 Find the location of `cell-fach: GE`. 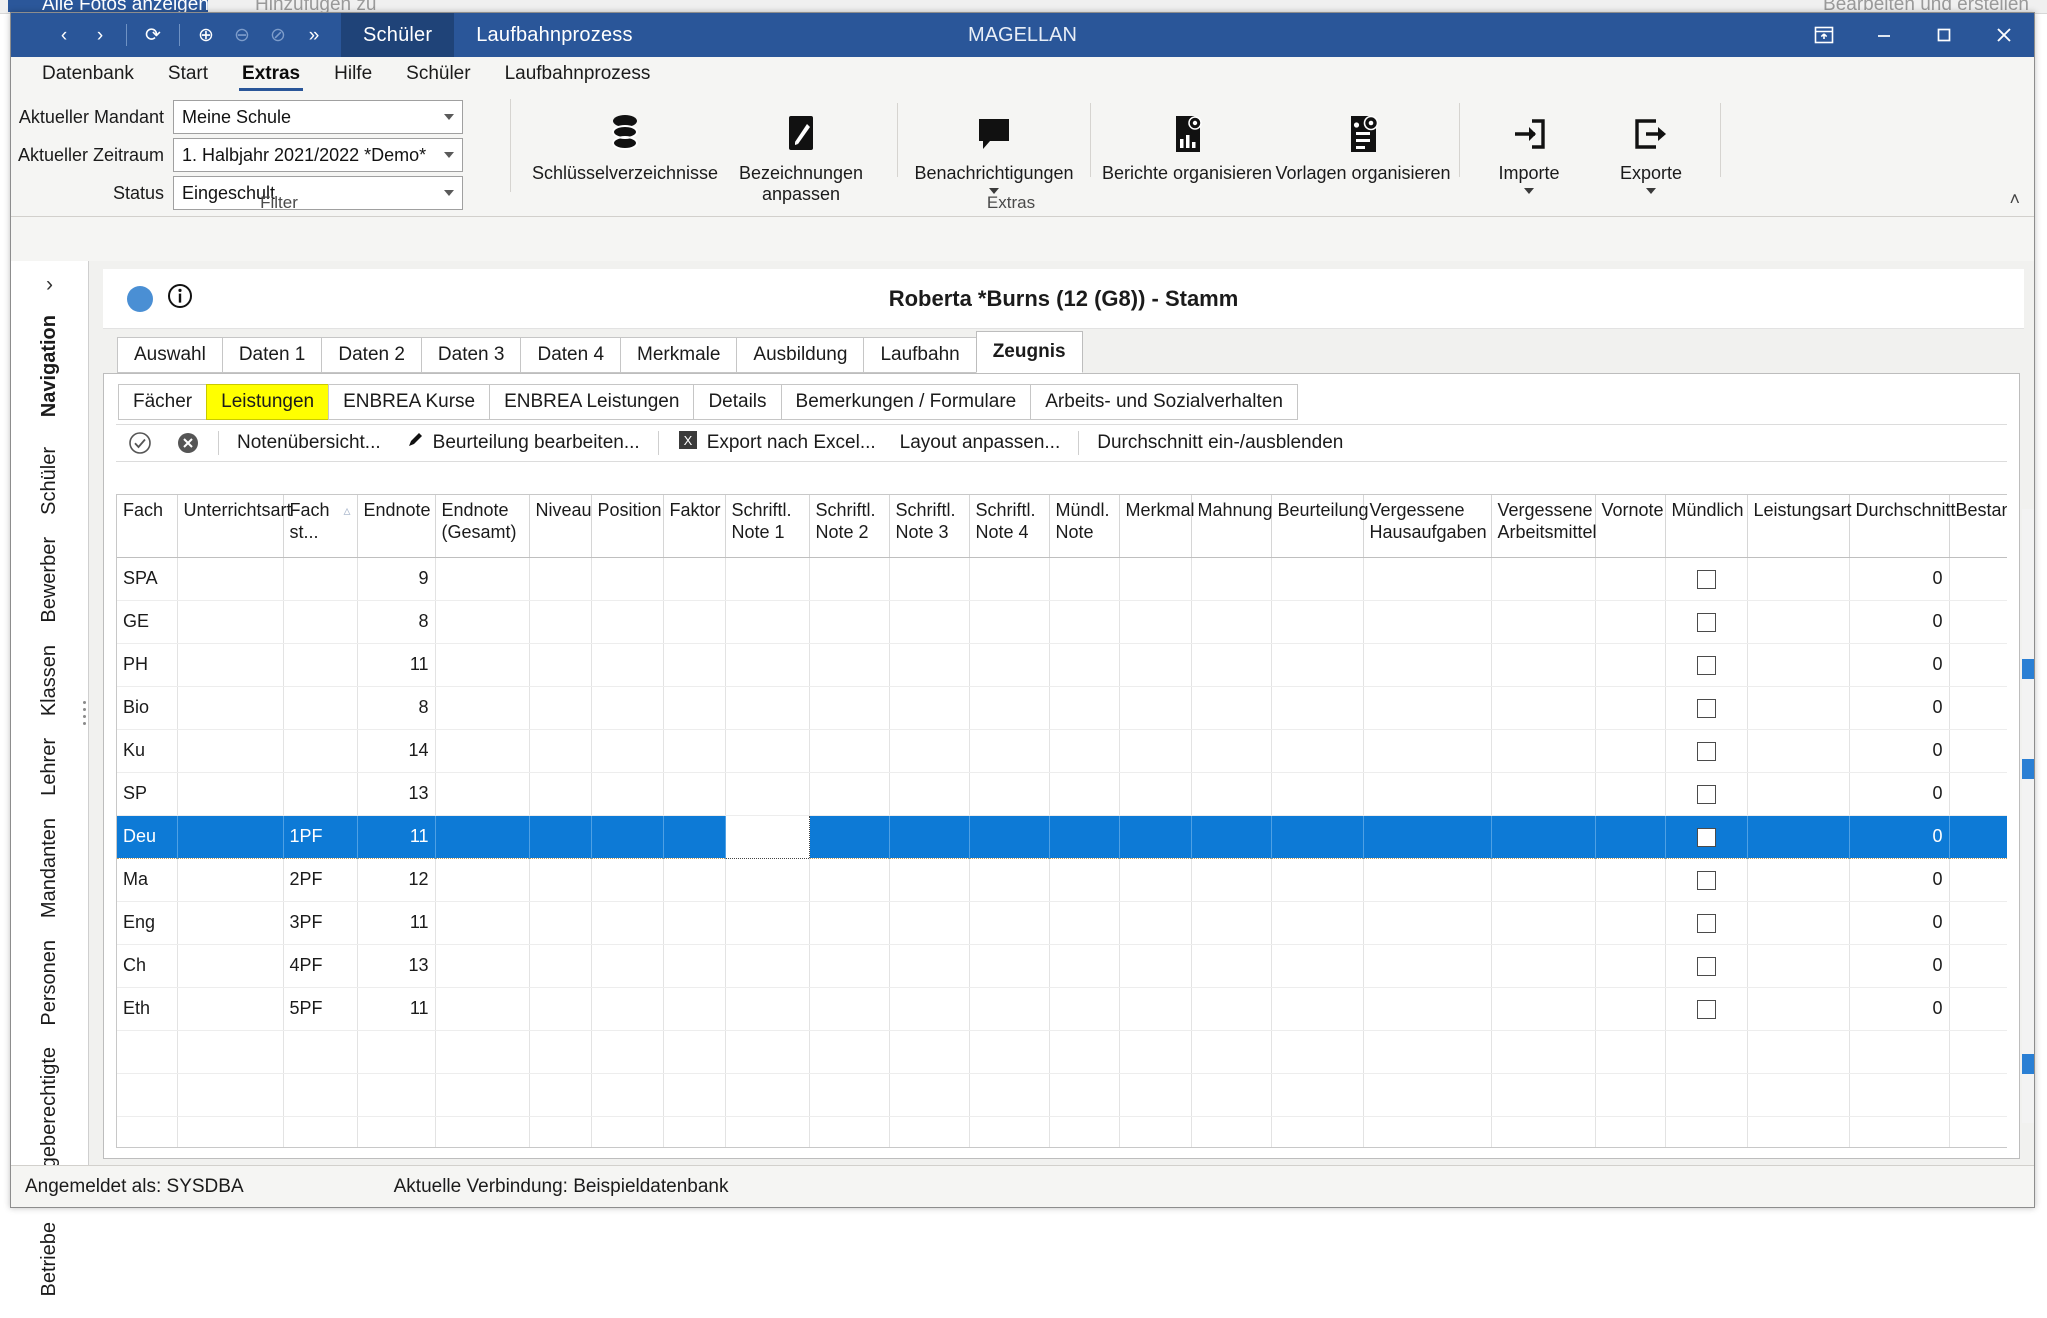

cell-fach: GE is located at coordinates (147, 622).